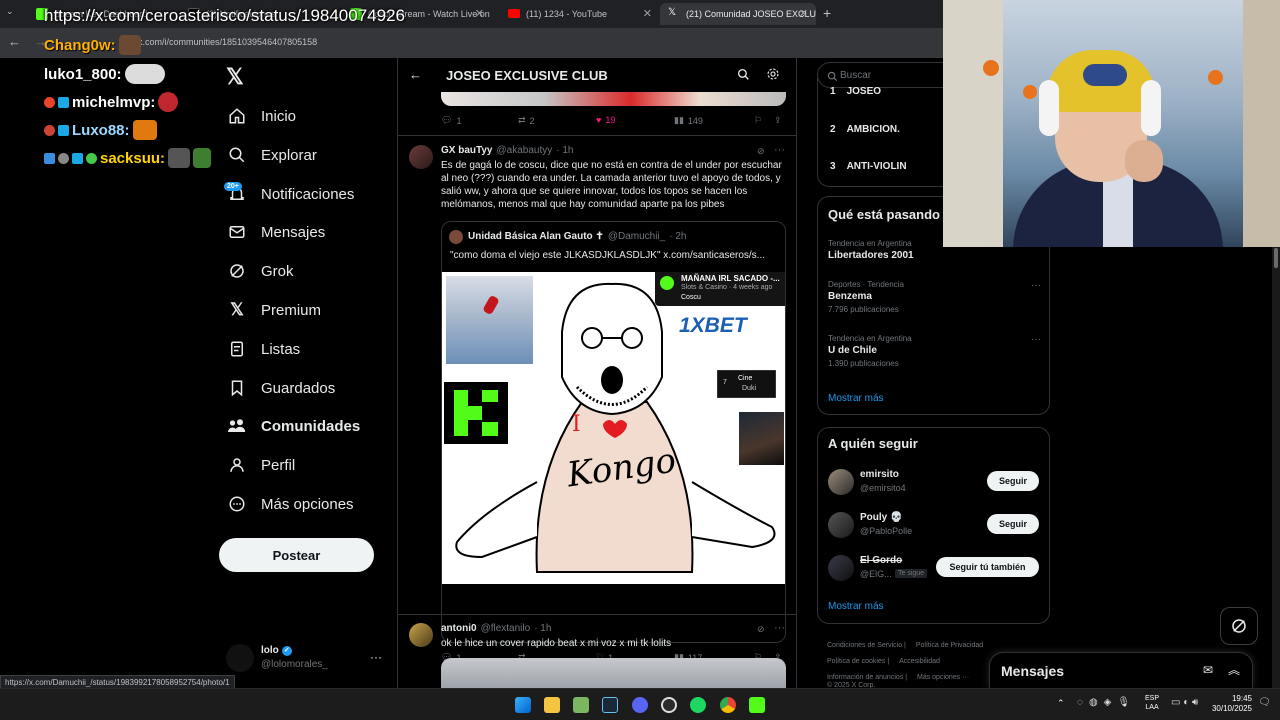 Image resolution: width=1280 pixels, height=720 pixels. What do you see at coordinates (447, 120) in the screenshot?
I see `reply-icon: 💬︎` at bounding box center [447, 120].